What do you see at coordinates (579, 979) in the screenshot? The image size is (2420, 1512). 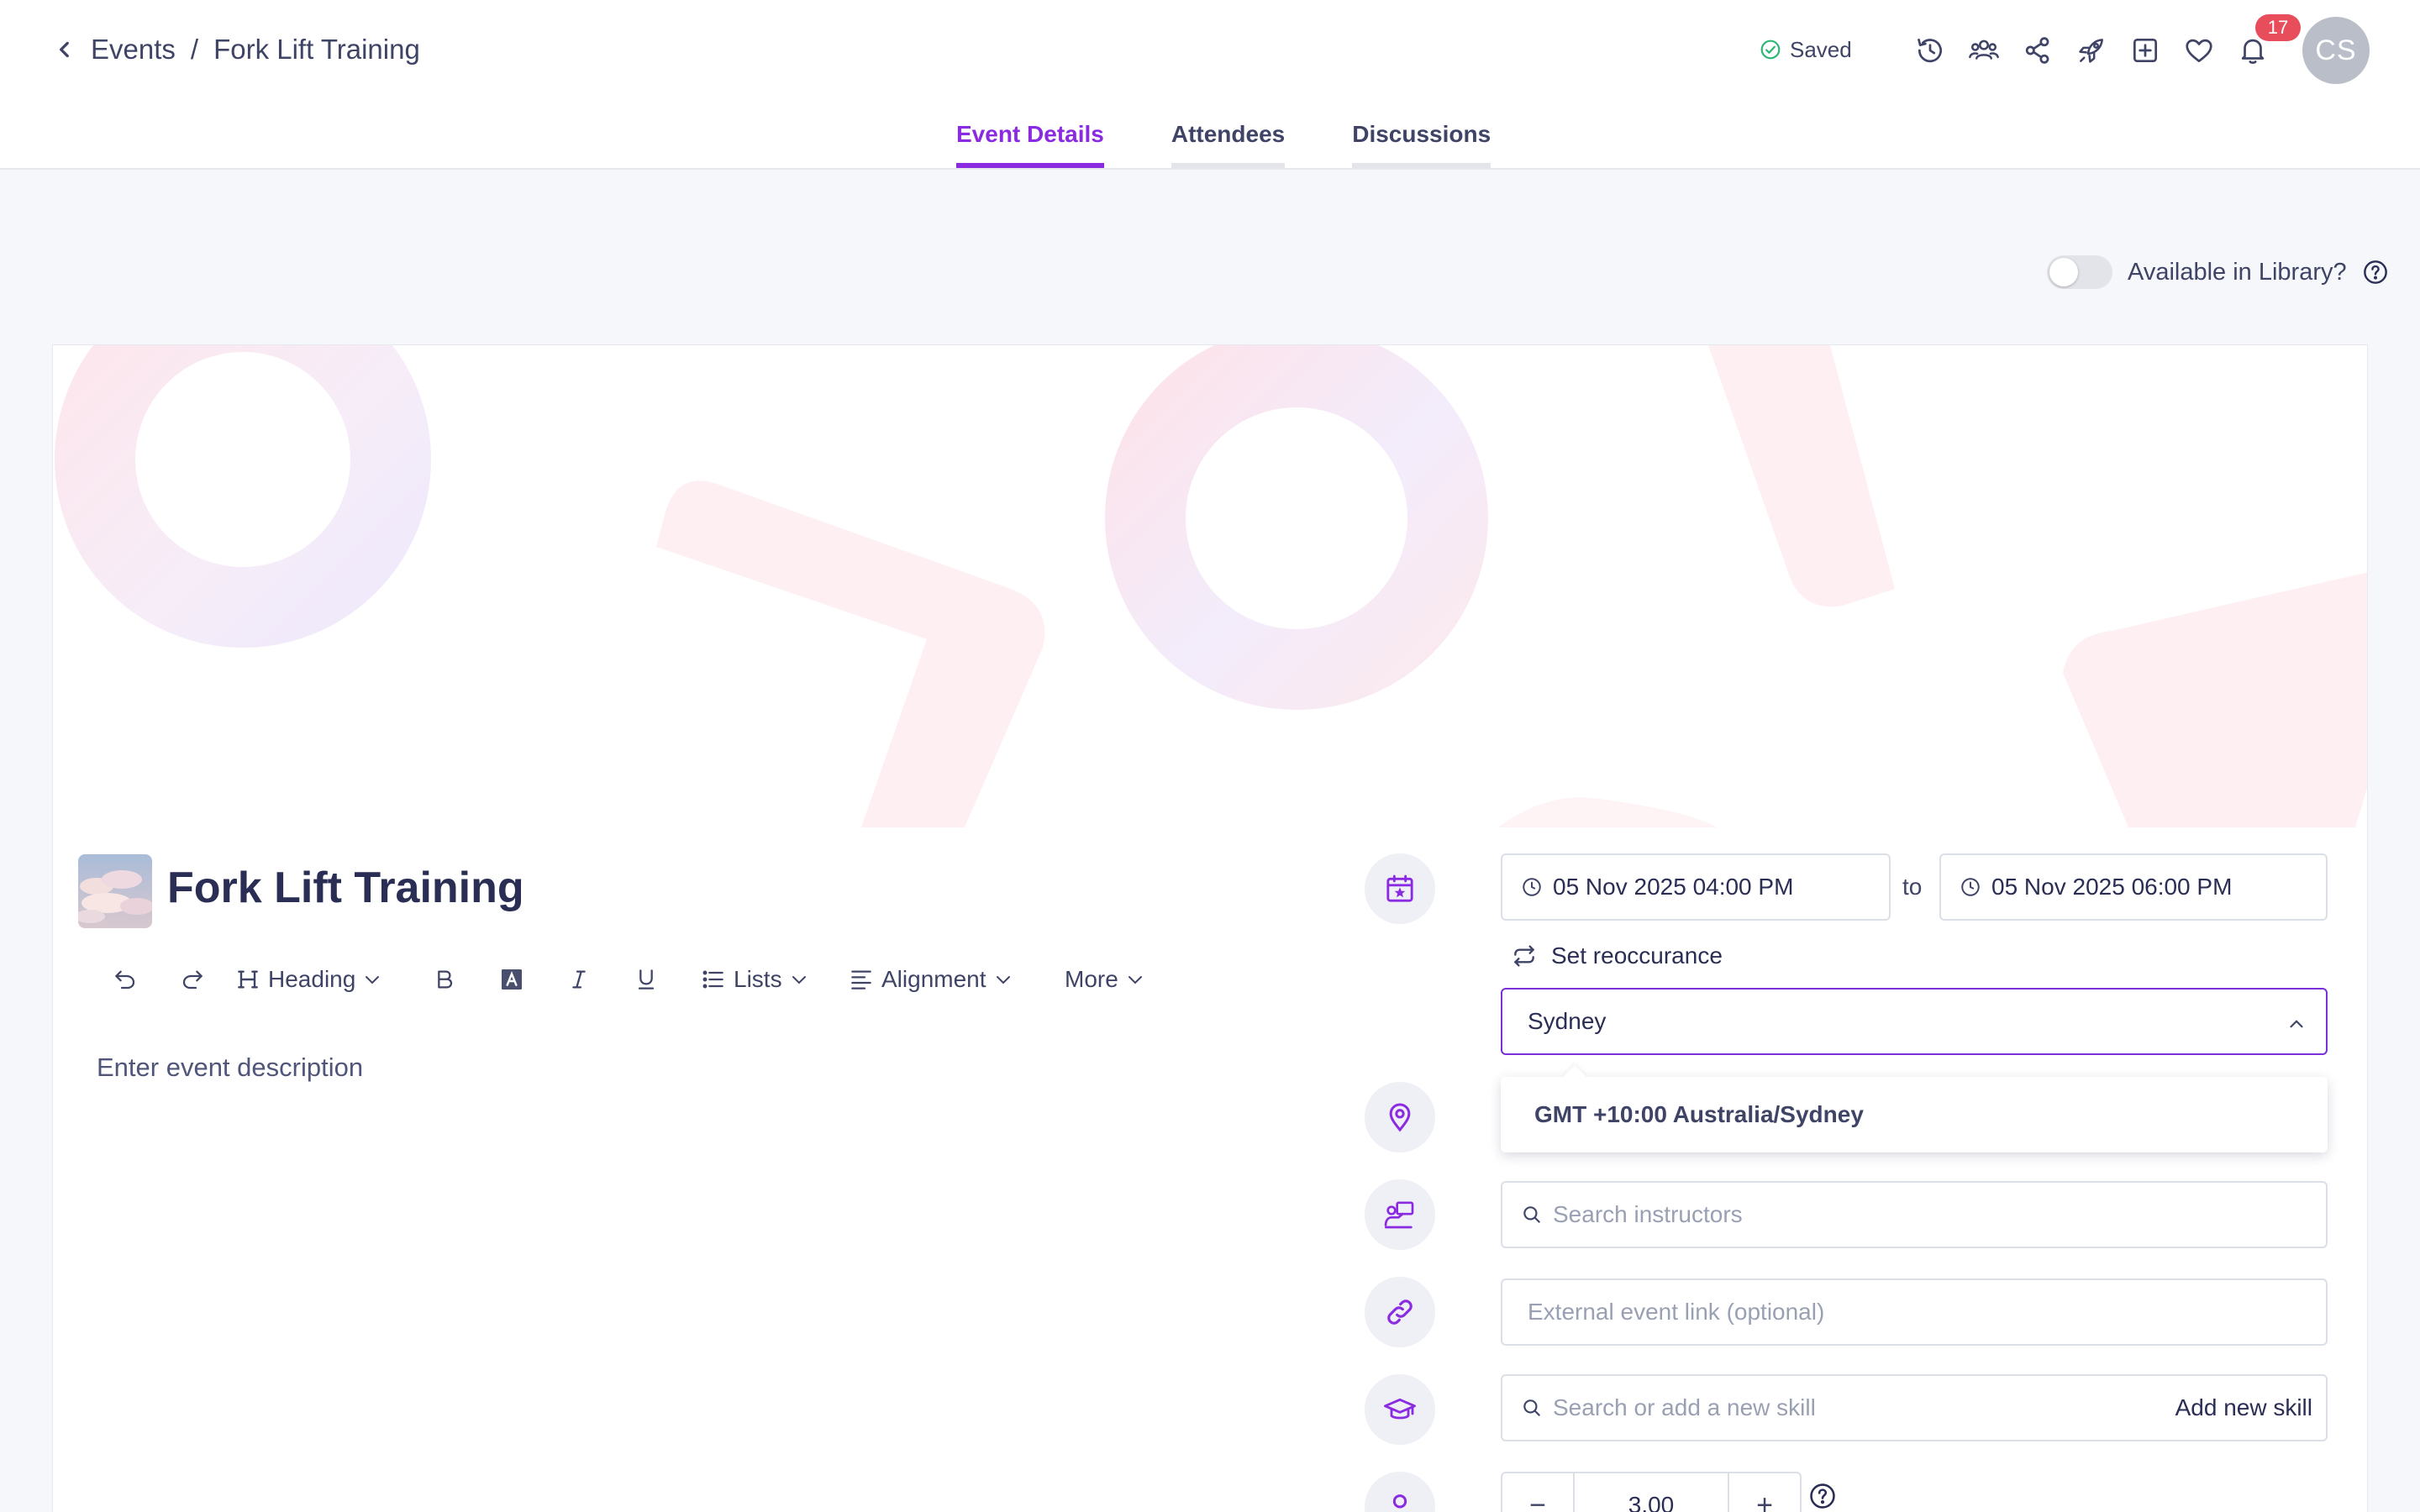 I see `italic-icon` at bounding box center [579, 979].